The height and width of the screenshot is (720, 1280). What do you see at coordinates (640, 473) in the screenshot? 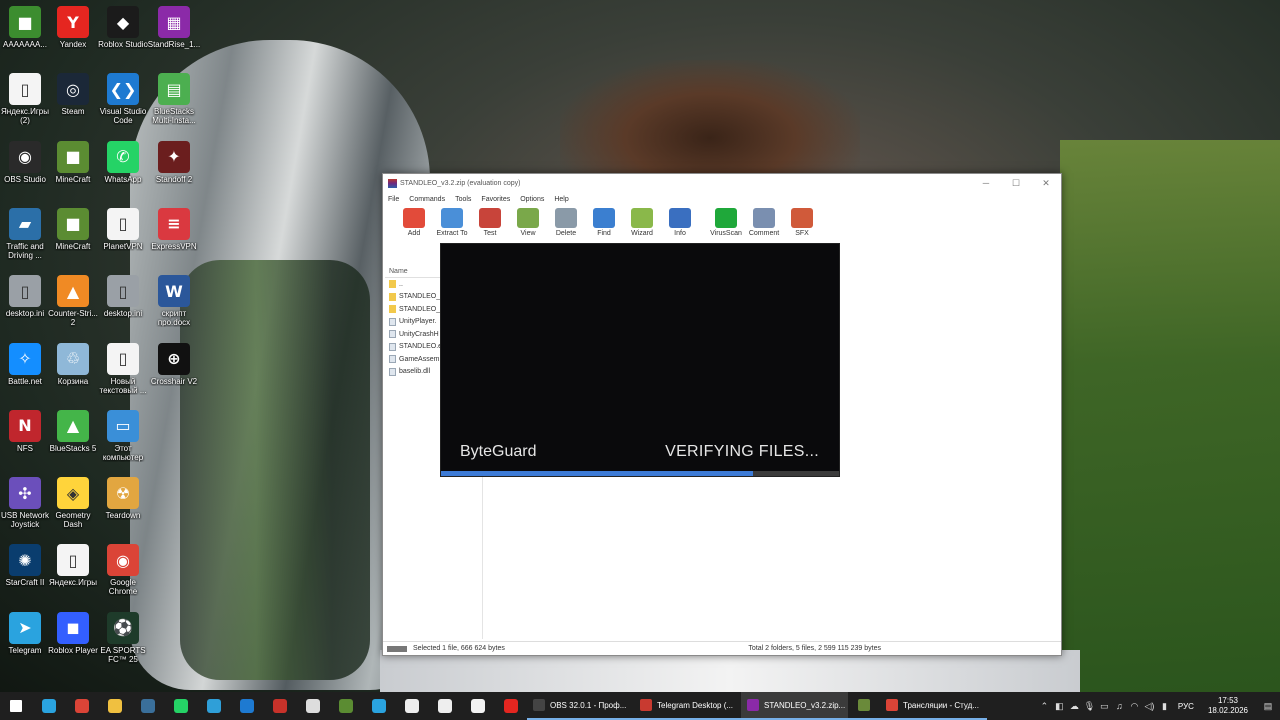
I see `byteguard-progress-track` at bounding box center [640, 473].